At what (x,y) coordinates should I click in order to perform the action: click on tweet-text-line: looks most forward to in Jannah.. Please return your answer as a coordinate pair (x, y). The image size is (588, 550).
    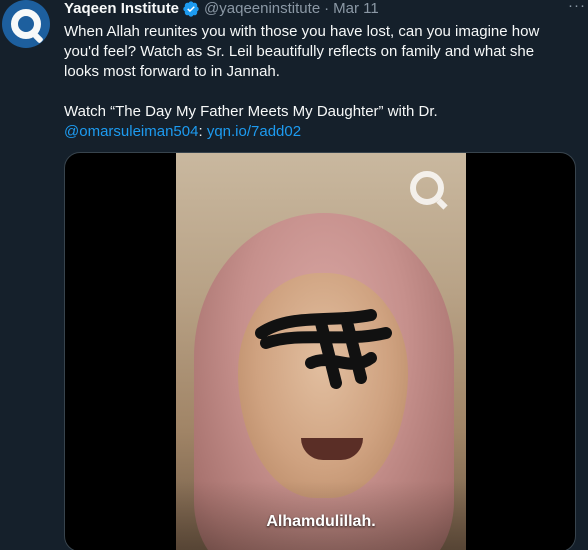
    Looking at the image, I should click on (172, 71).